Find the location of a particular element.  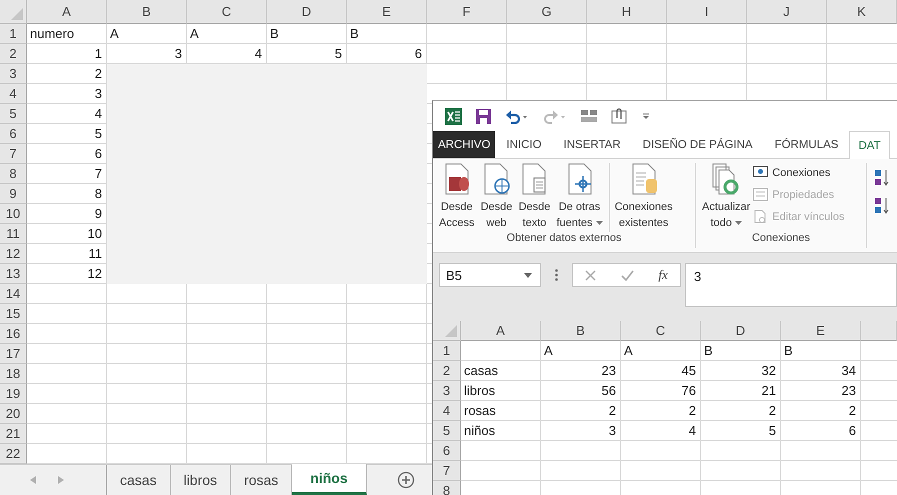

ribbon-button: De otras fuentes is located at coordinates (579, 197).